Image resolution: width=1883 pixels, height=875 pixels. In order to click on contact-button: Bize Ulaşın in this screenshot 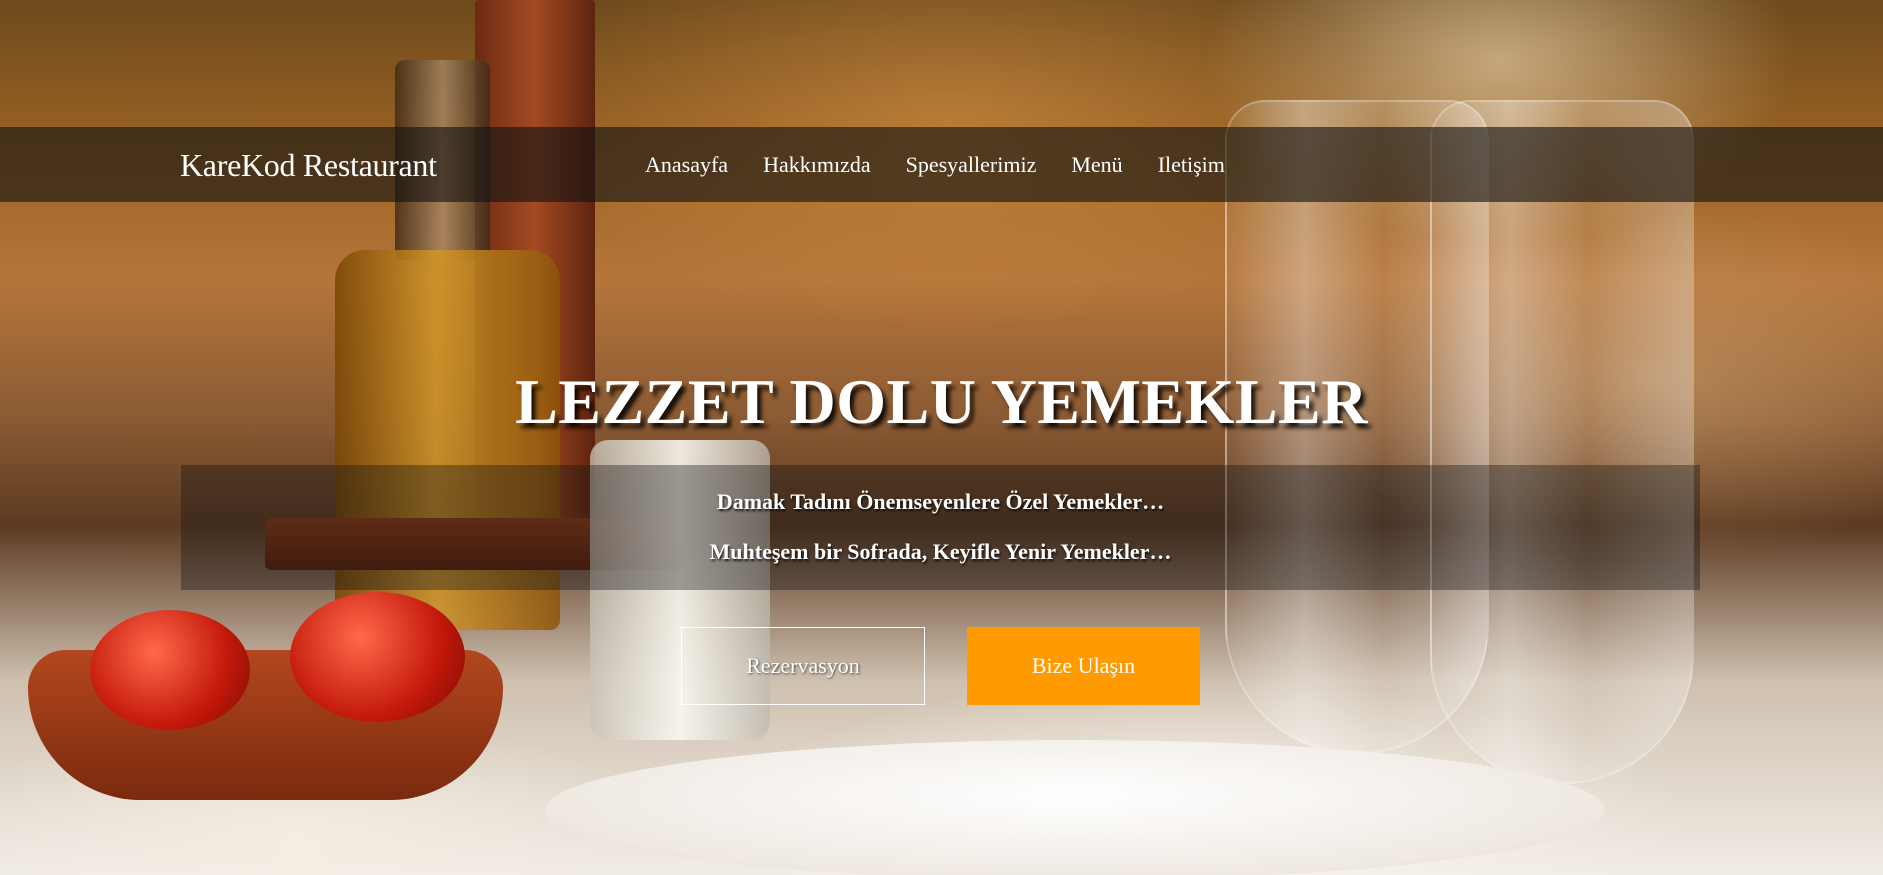, I will do `click(1083, 666)`.